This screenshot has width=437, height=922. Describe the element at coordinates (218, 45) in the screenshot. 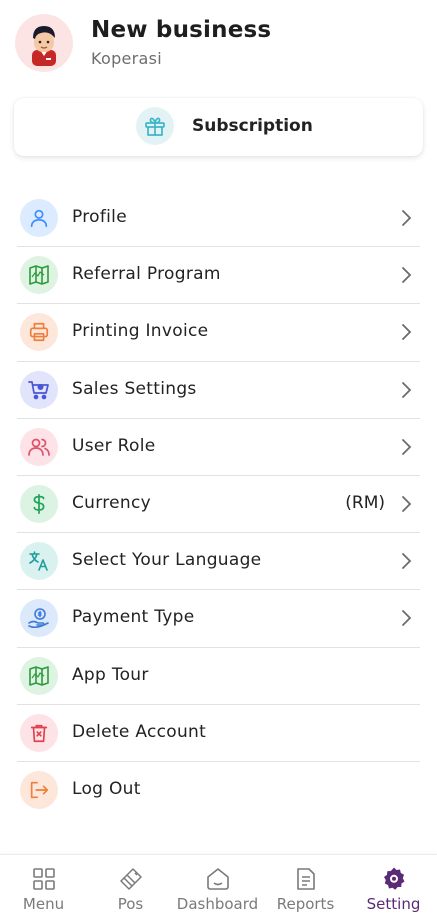

I see `profile-header: New business Koperasi` at that location.